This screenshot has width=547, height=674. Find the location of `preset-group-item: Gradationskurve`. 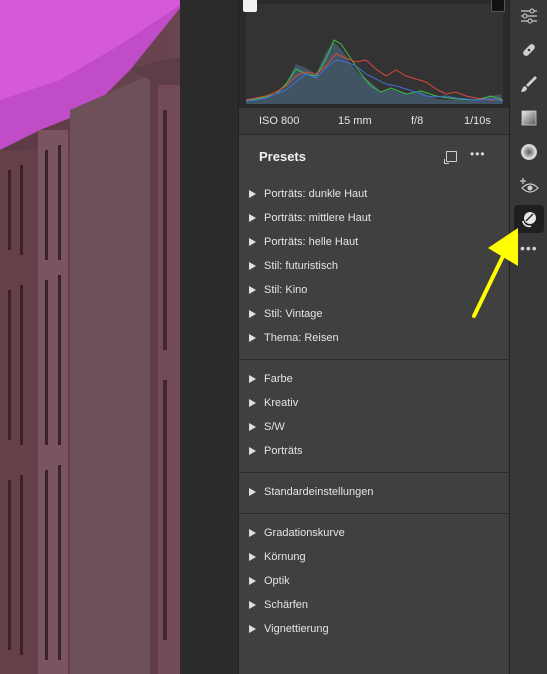

preset-group-item: Gradationskurve is located at coordinates (297, 533).